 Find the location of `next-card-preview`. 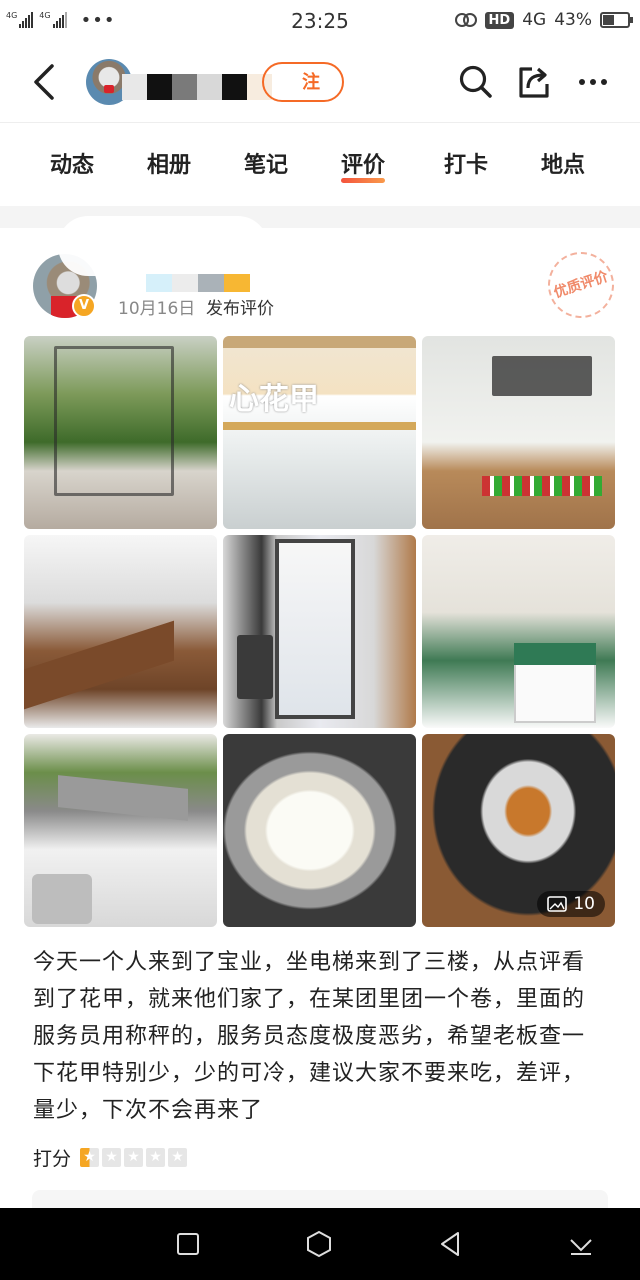

next-card-preview is located at coordinates (320, 1199).